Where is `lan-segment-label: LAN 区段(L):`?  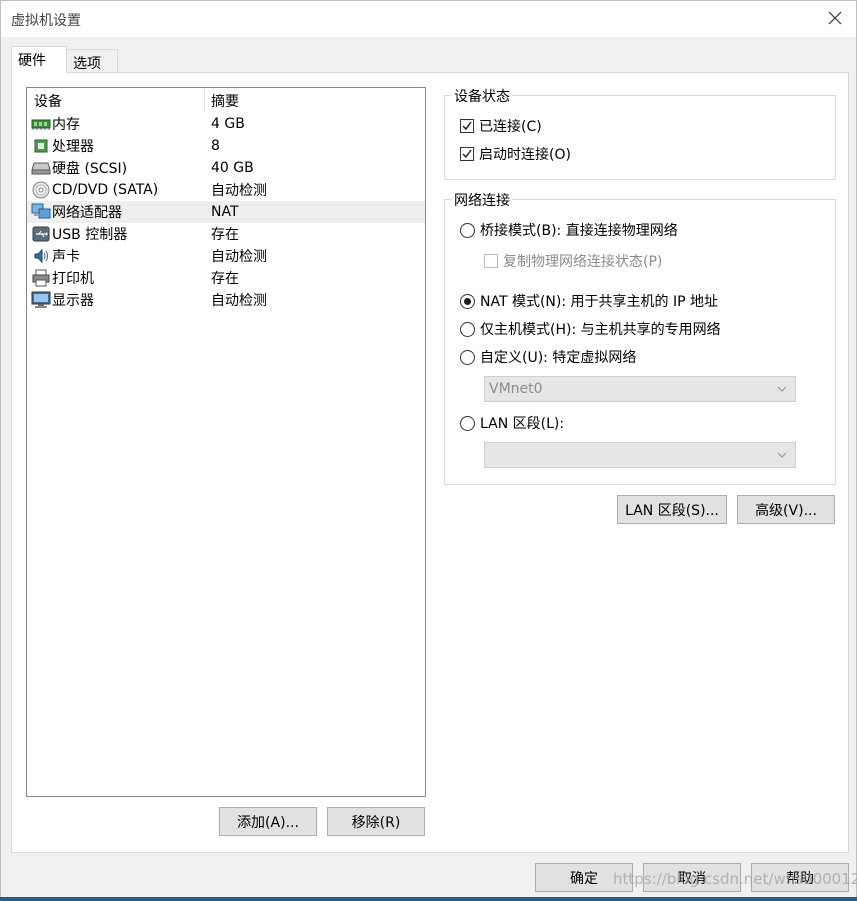
lan-segment-label: LAN 区段(L): is located at coordinates (522, 424).